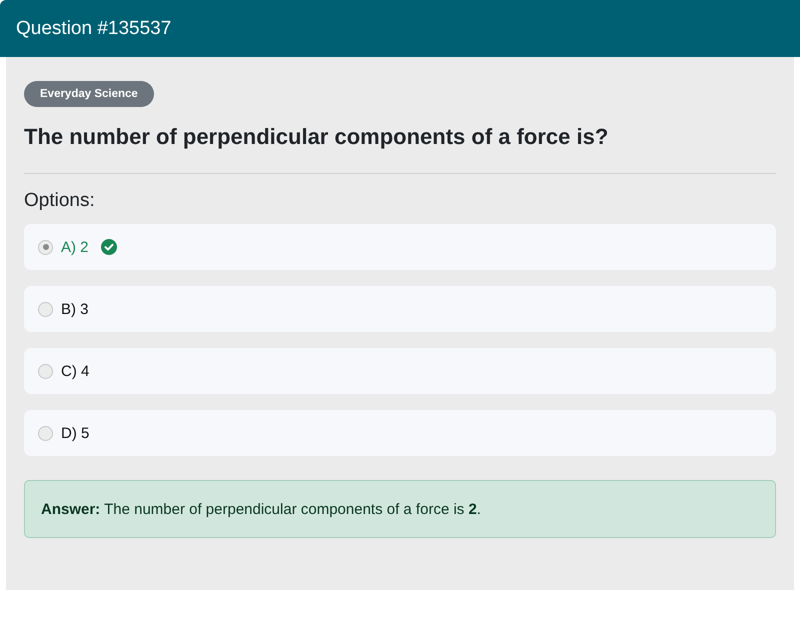 This screenshot has width=800, height=621. What do you see at coordinates (400, 371) in the screenshot?
I see `option-row: C) 4` at bounding box center [400, 371].